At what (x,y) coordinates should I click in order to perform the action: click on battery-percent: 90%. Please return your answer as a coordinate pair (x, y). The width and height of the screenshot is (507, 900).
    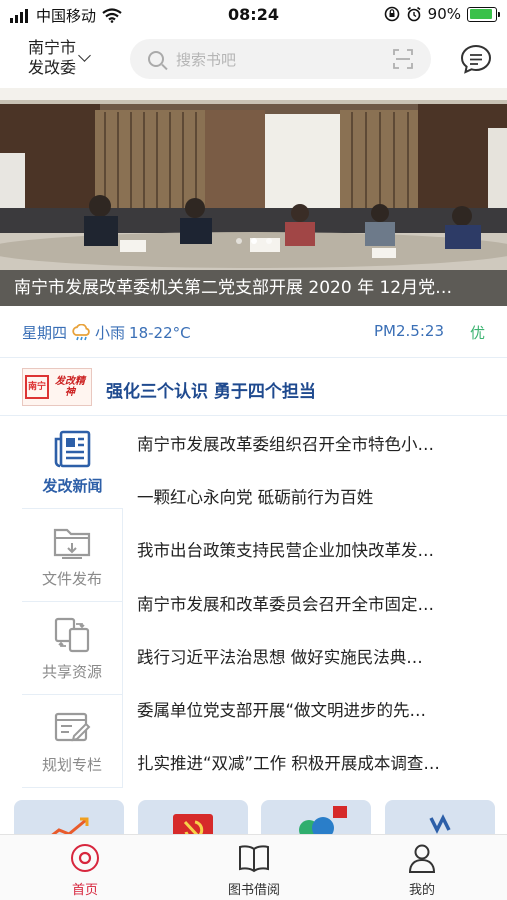
    Looking at the image, I should click on (444, 14).